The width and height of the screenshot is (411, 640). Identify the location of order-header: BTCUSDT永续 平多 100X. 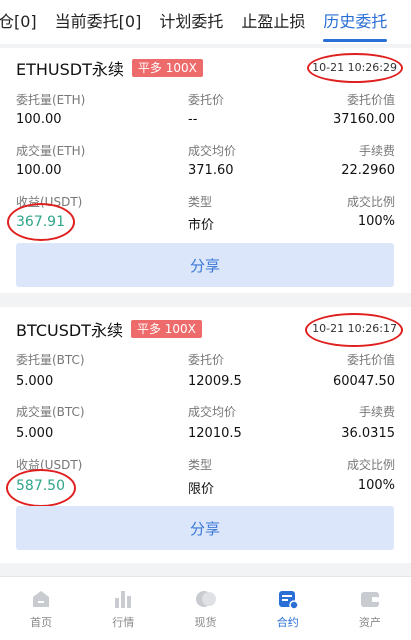
(109, 329).